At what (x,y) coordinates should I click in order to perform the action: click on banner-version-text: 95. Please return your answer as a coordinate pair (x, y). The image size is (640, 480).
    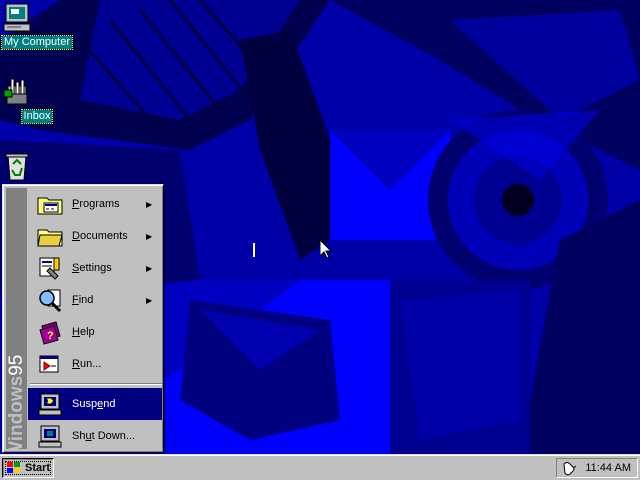
    Looking at the image, I should click on (16, 365).